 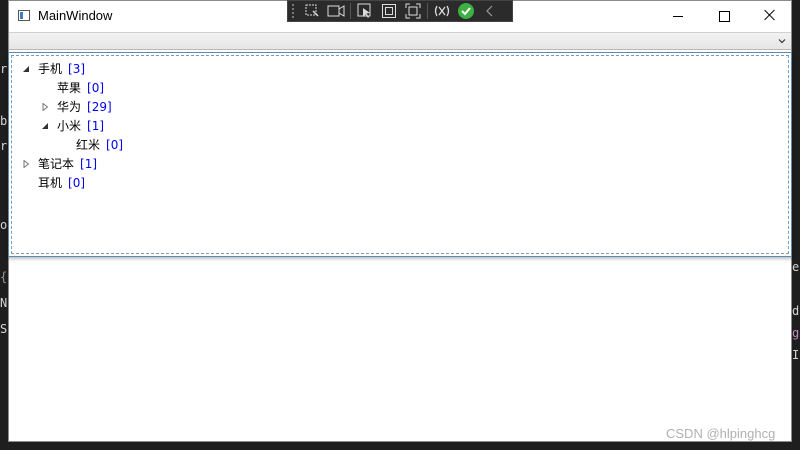 I want to click on close-icon, so click(x=770, y=15).